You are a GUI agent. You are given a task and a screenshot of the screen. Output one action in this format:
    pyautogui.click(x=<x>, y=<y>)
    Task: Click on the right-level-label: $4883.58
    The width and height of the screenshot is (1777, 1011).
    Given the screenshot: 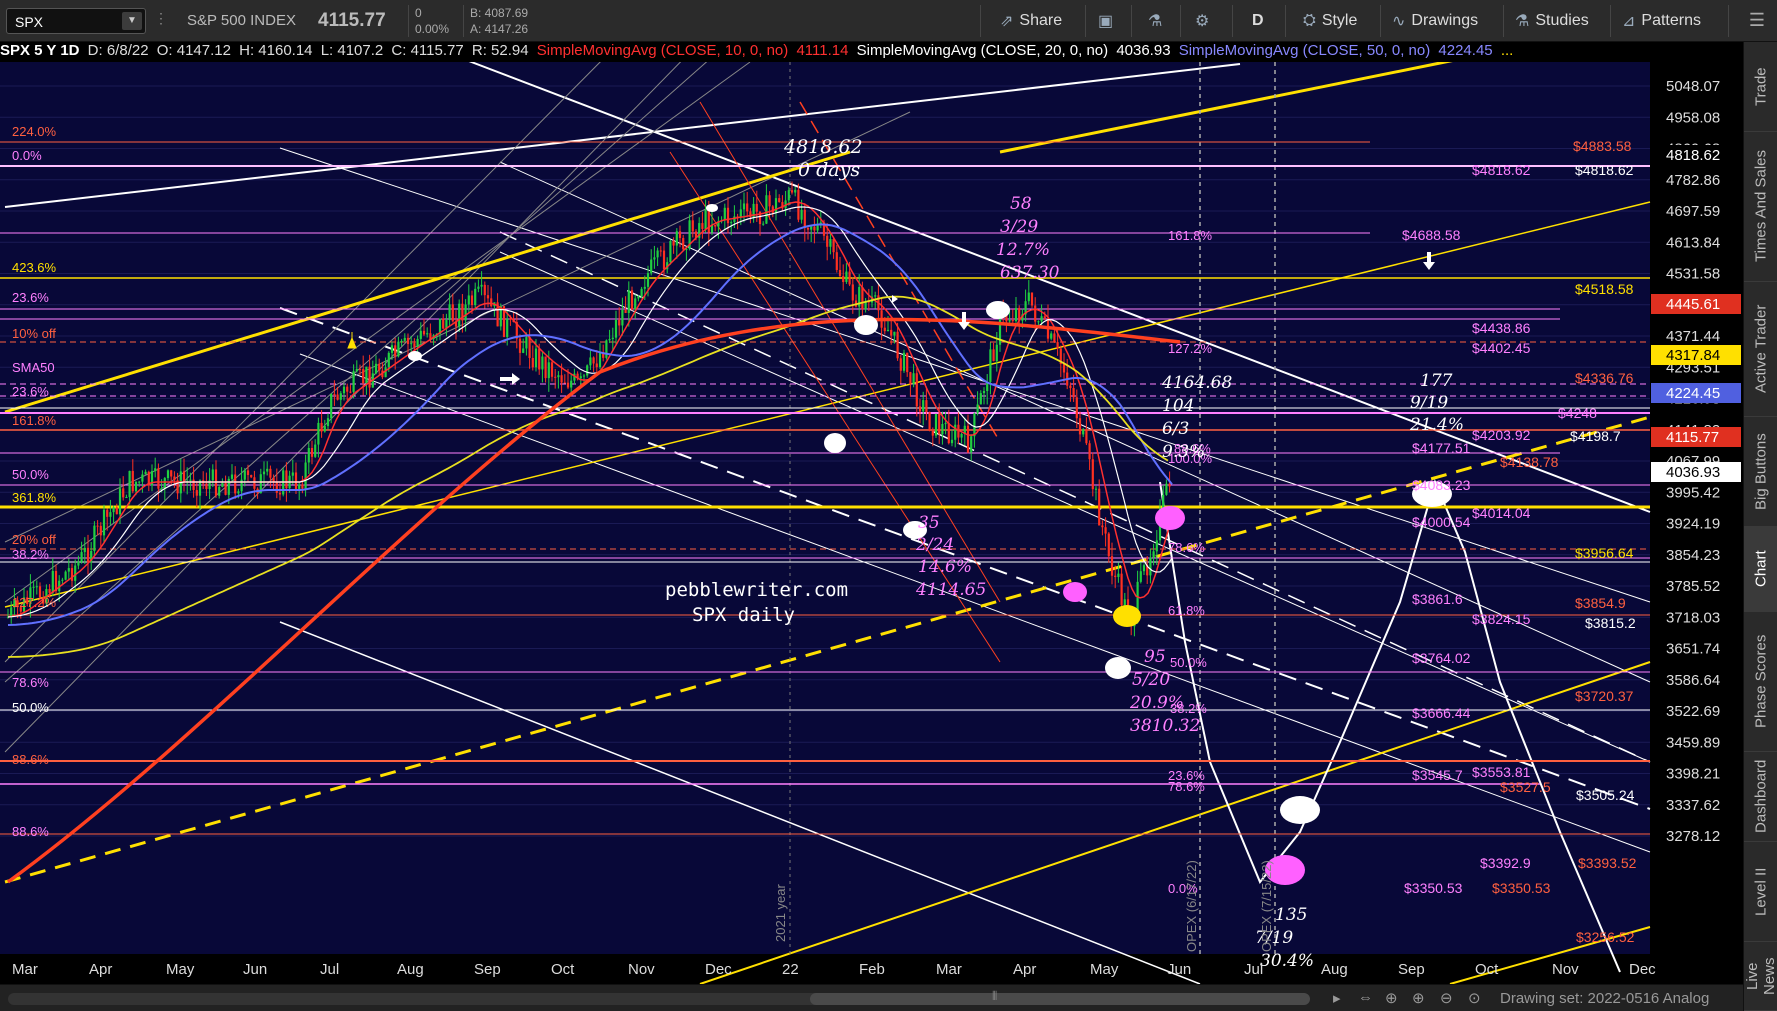 What is the action you would take?
    pyautogui.click(x=1602, y=146)
    